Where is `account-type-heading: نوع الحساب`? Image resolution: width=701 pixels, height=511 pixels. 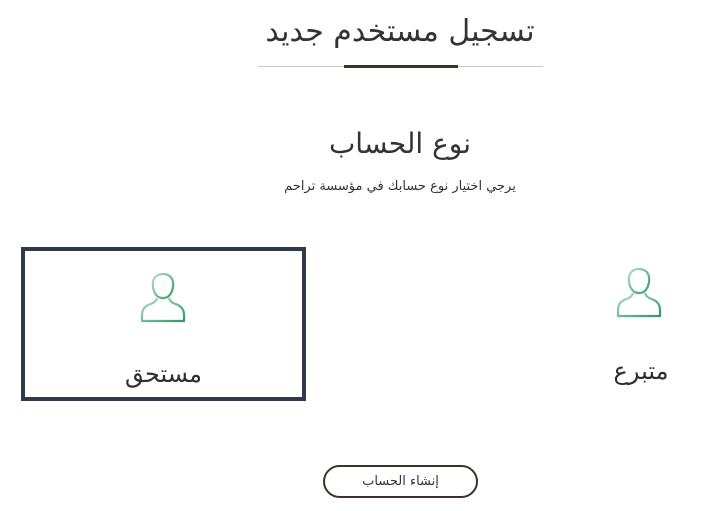
account-type-heading: نوع الحساب is located at coordinates (400, 143).